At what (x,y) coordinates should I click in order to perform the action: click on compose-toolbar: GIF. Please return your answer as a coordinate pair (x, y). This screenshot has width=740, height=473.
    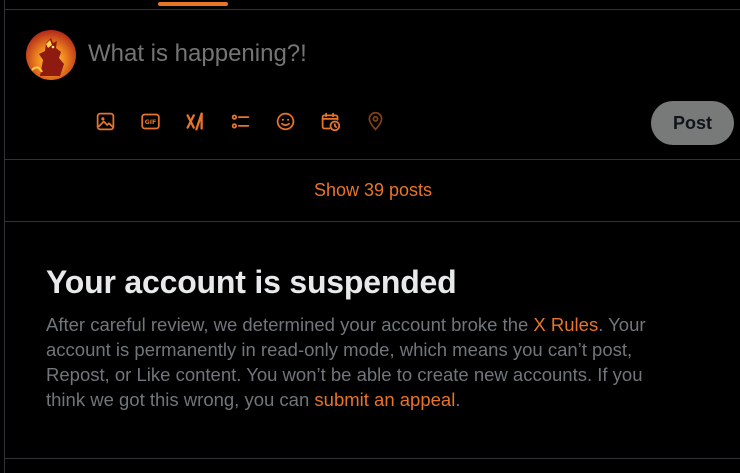
    Looking at the image, I should click on (244, 124).